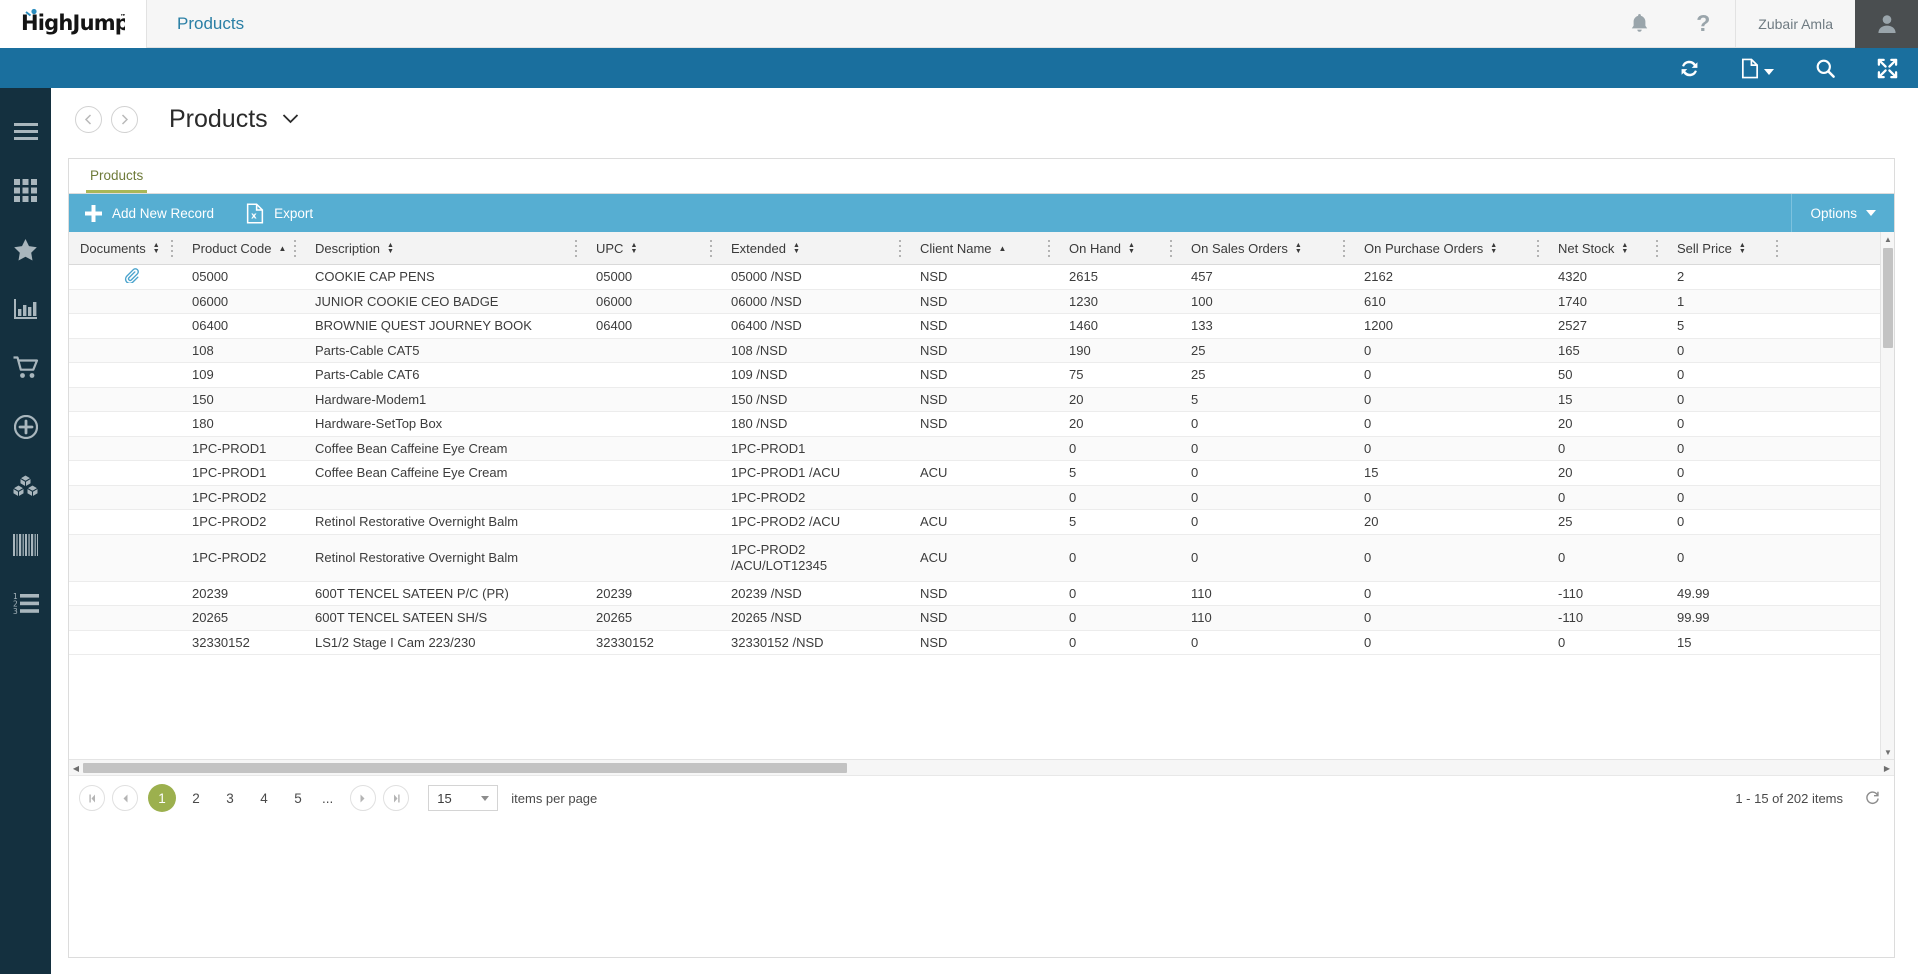 The image size is (1918, 974). I want to click on scroll-up-arrow-icon: ▲, so click(1888, 239).